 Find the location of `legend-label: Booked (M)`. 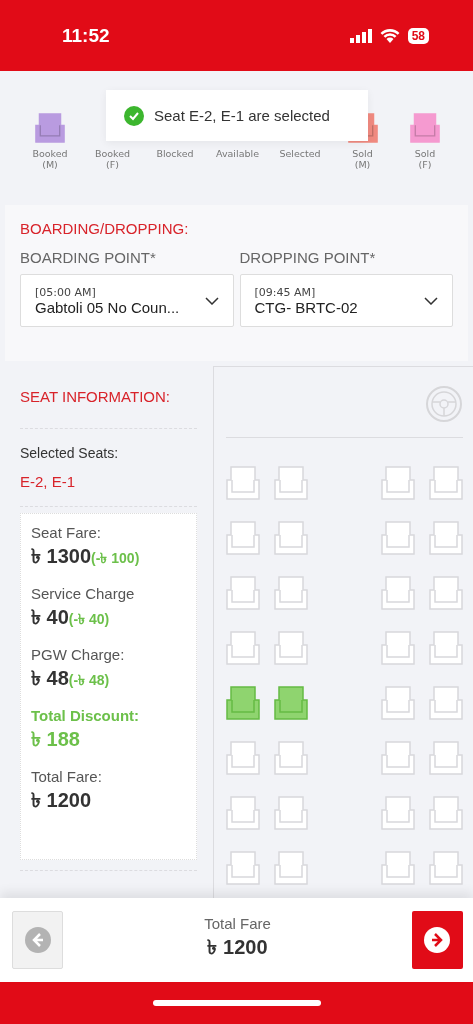

legend-label: Booked (M) is located at coordinates (50, 160).